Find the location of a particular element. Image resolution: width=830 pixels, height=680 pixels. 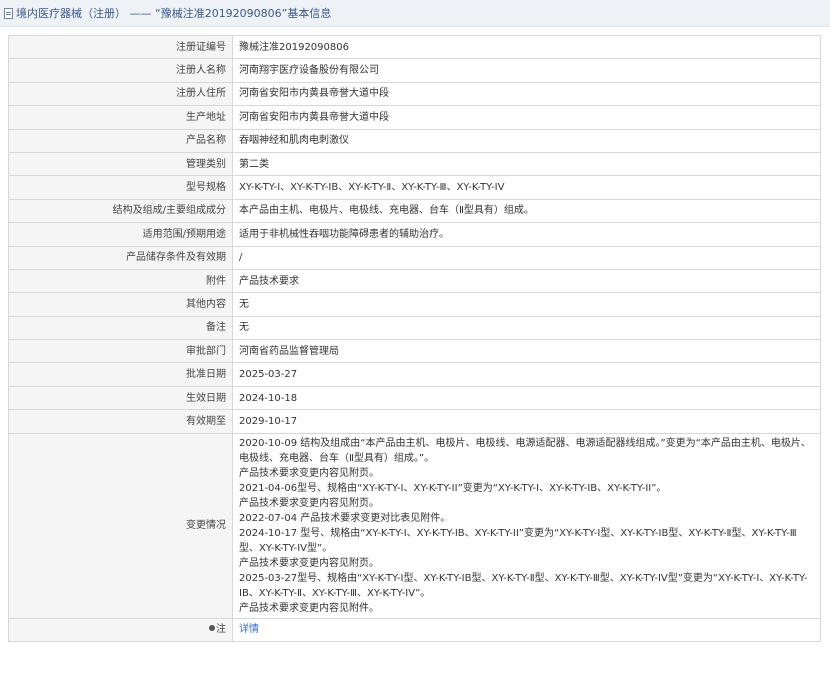

info-row: 注册人名称 河南翔宇医疗设备股份有限公司 is located at coordinates (414, 70).